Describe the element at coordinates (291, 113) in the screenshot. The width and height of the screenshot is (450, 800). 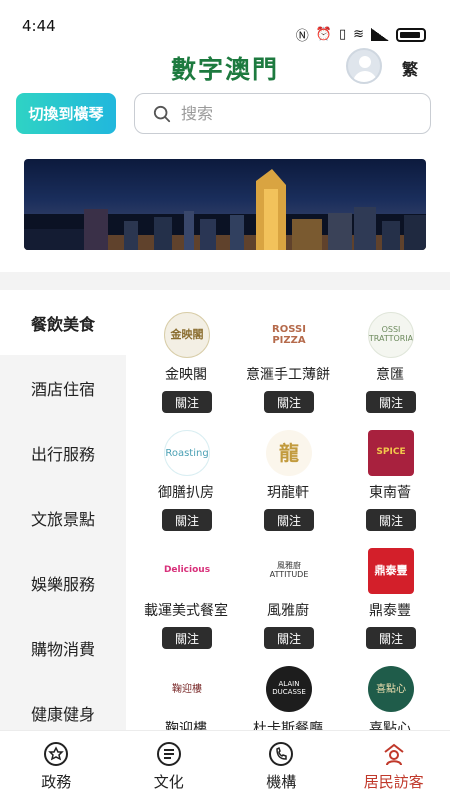
I see `search-input` at that location.